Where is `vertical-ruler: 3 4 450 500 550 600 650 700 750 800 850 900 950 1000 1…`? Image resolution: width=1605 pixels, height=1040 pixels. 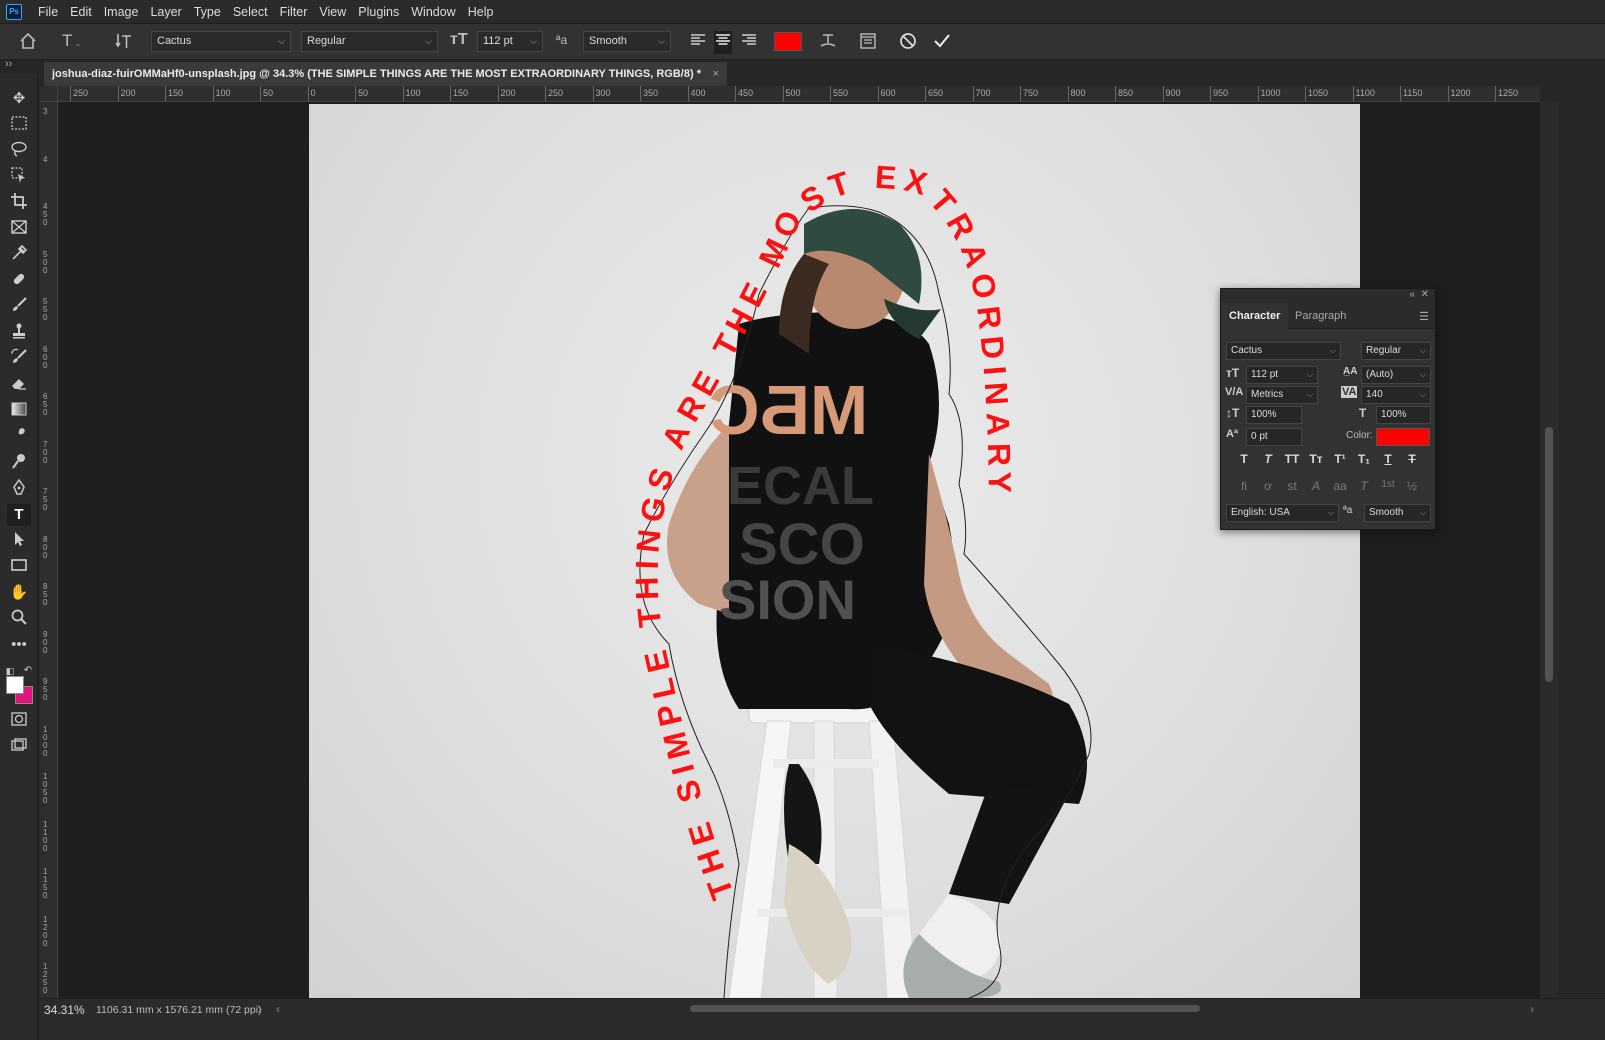 vertical-ruler: 3 4 450 500 550 600 650 700 750 800 850 900 950 1000 1… is located at coordinates (49, 550).